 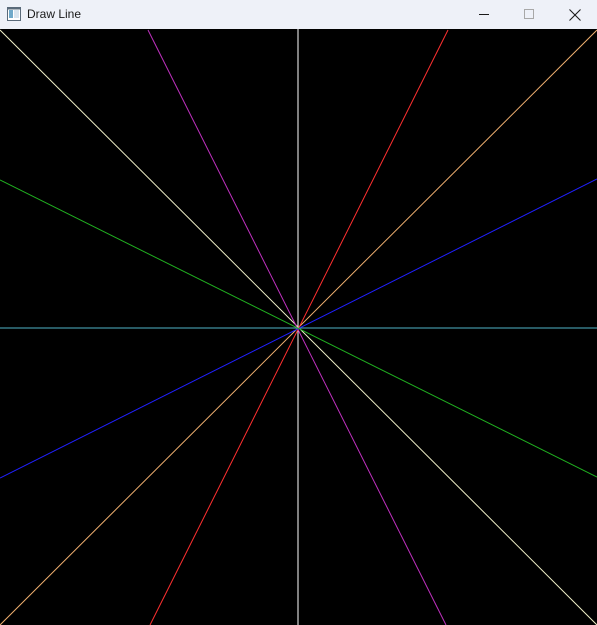 I want to click on close-button, so click(x=574, y=14).